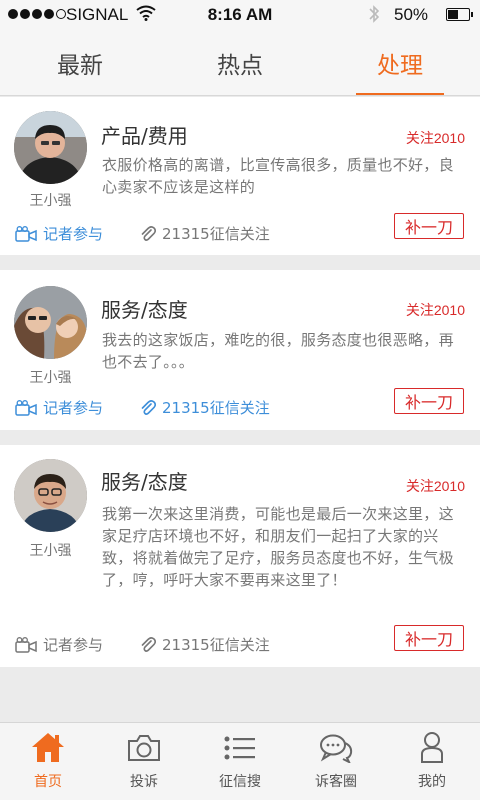 The height and width of the screenshot is (800, 480). I want to click on nav-label: 首页, so click(48, 782).